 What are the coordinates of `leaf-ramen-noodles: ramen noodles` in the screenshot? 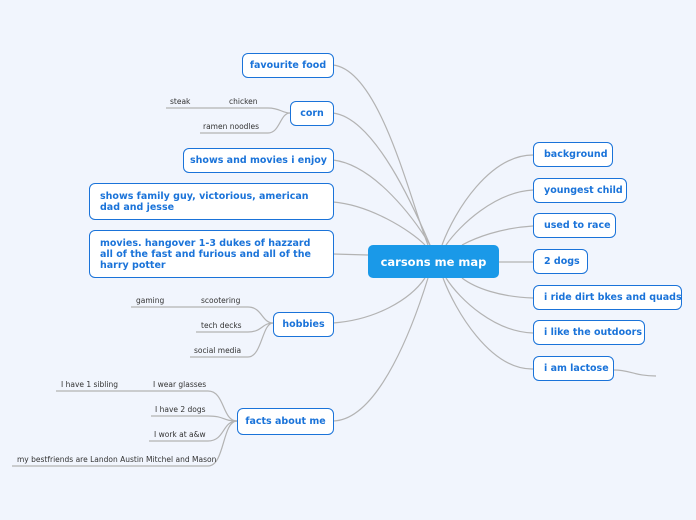 It's located at (231, 126).